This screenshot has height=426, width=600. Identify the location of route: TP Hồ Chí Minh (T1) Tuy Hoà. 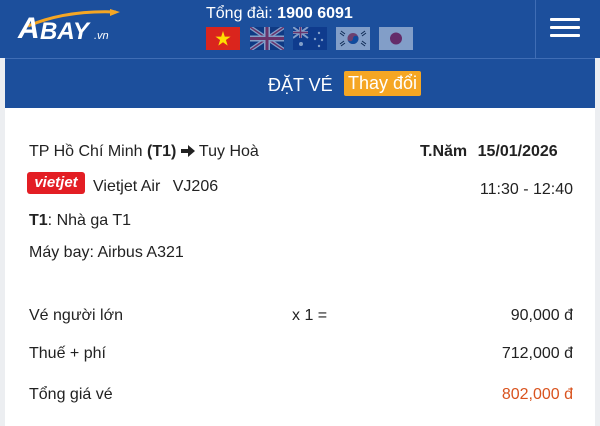
(144, 152).